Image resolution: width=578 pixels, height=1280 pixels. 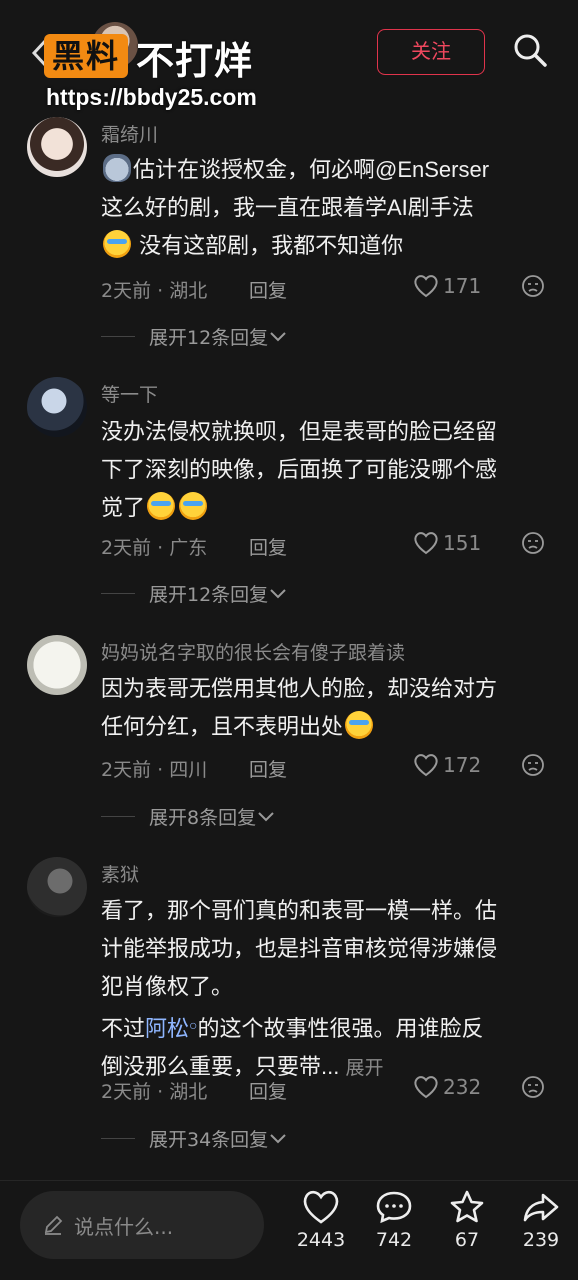 I want to click on pencil-icon, so click(x=53, y=1225).